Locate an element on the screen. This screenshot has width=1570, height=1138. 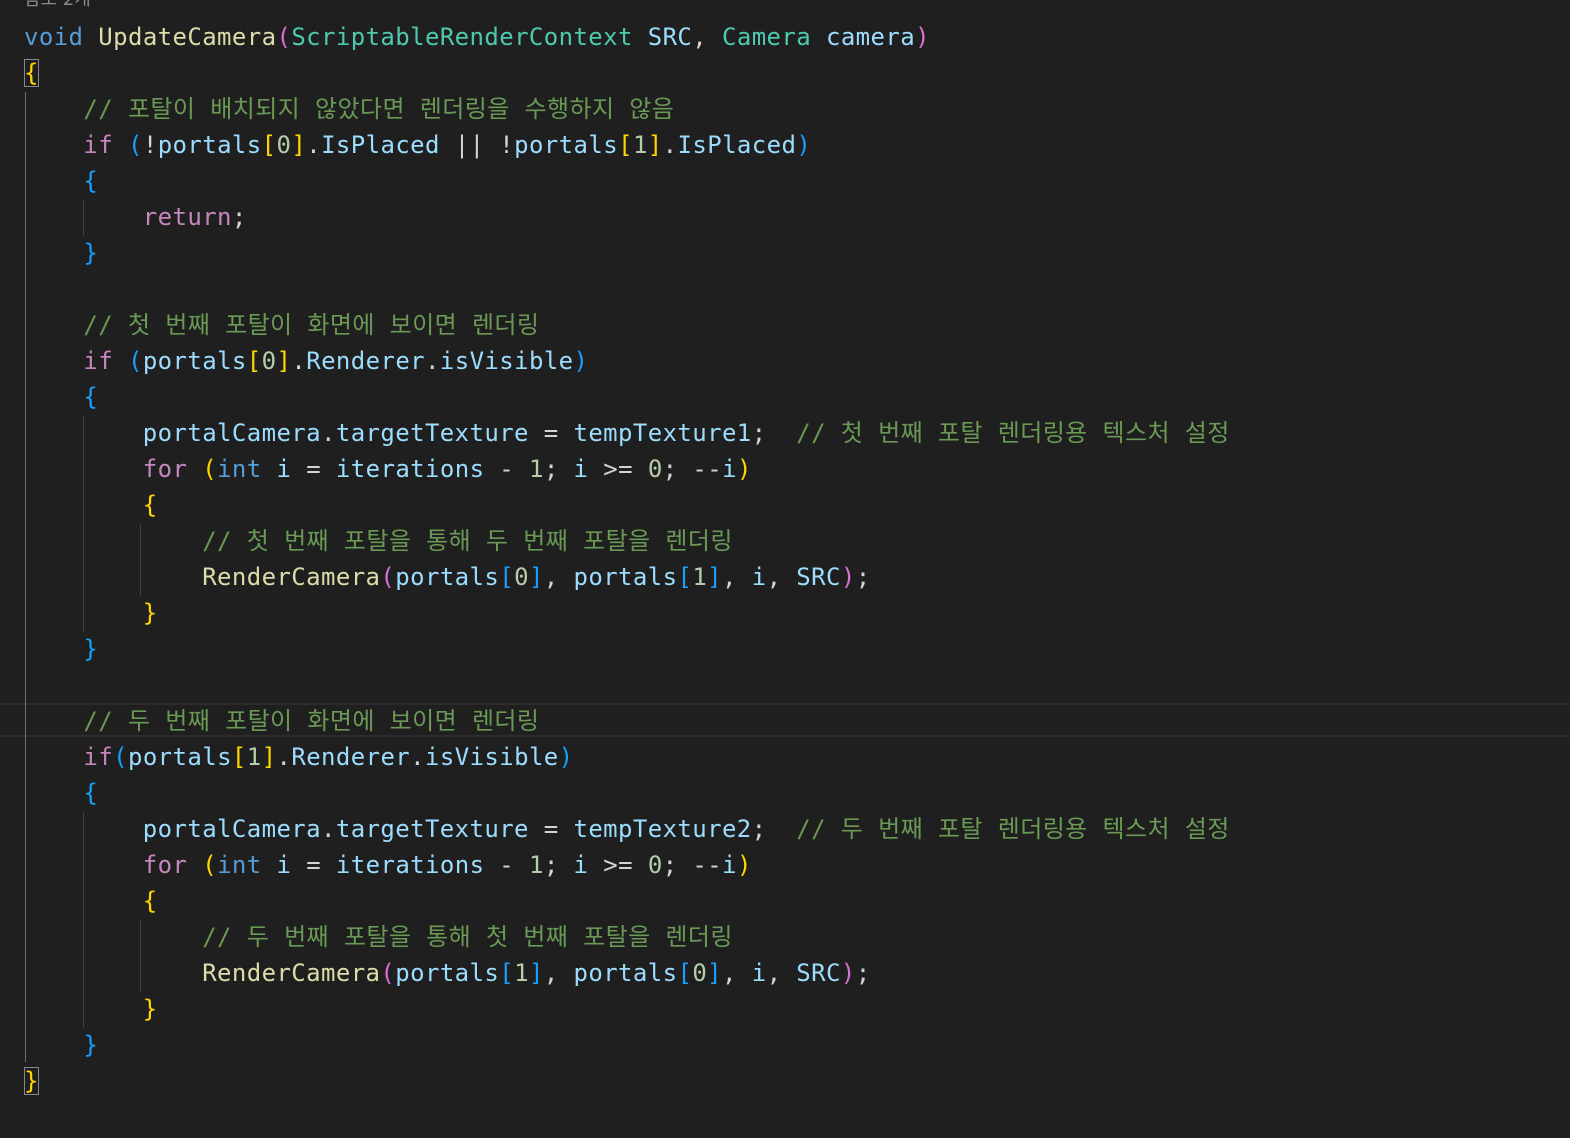
code-line: if(portals[1].Renderer.isVisible) is located at coordinates (299, 757).